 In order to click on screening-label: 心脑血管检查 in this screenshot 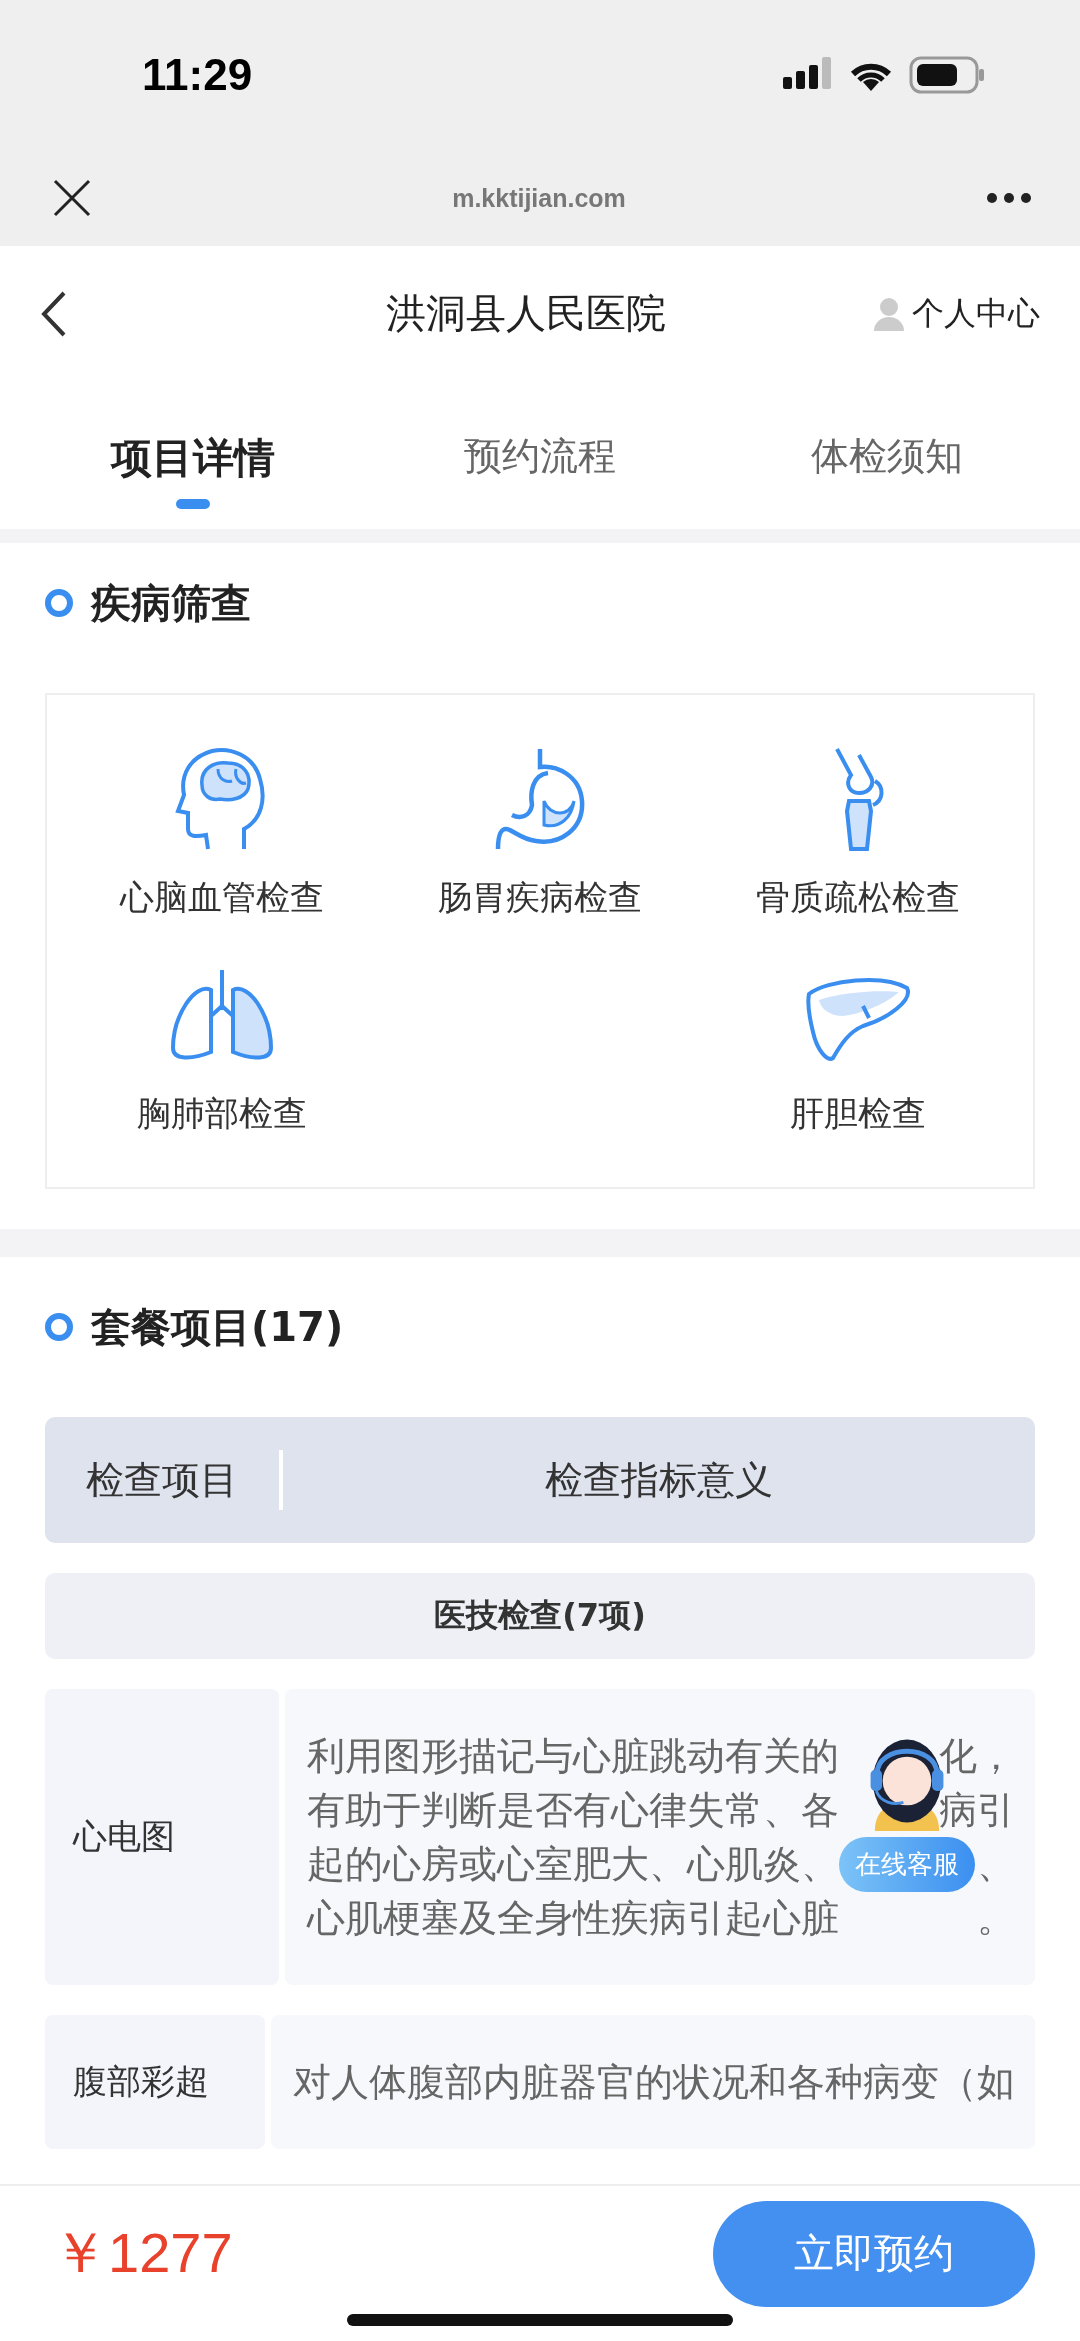, I will do `click(222, 897)`.